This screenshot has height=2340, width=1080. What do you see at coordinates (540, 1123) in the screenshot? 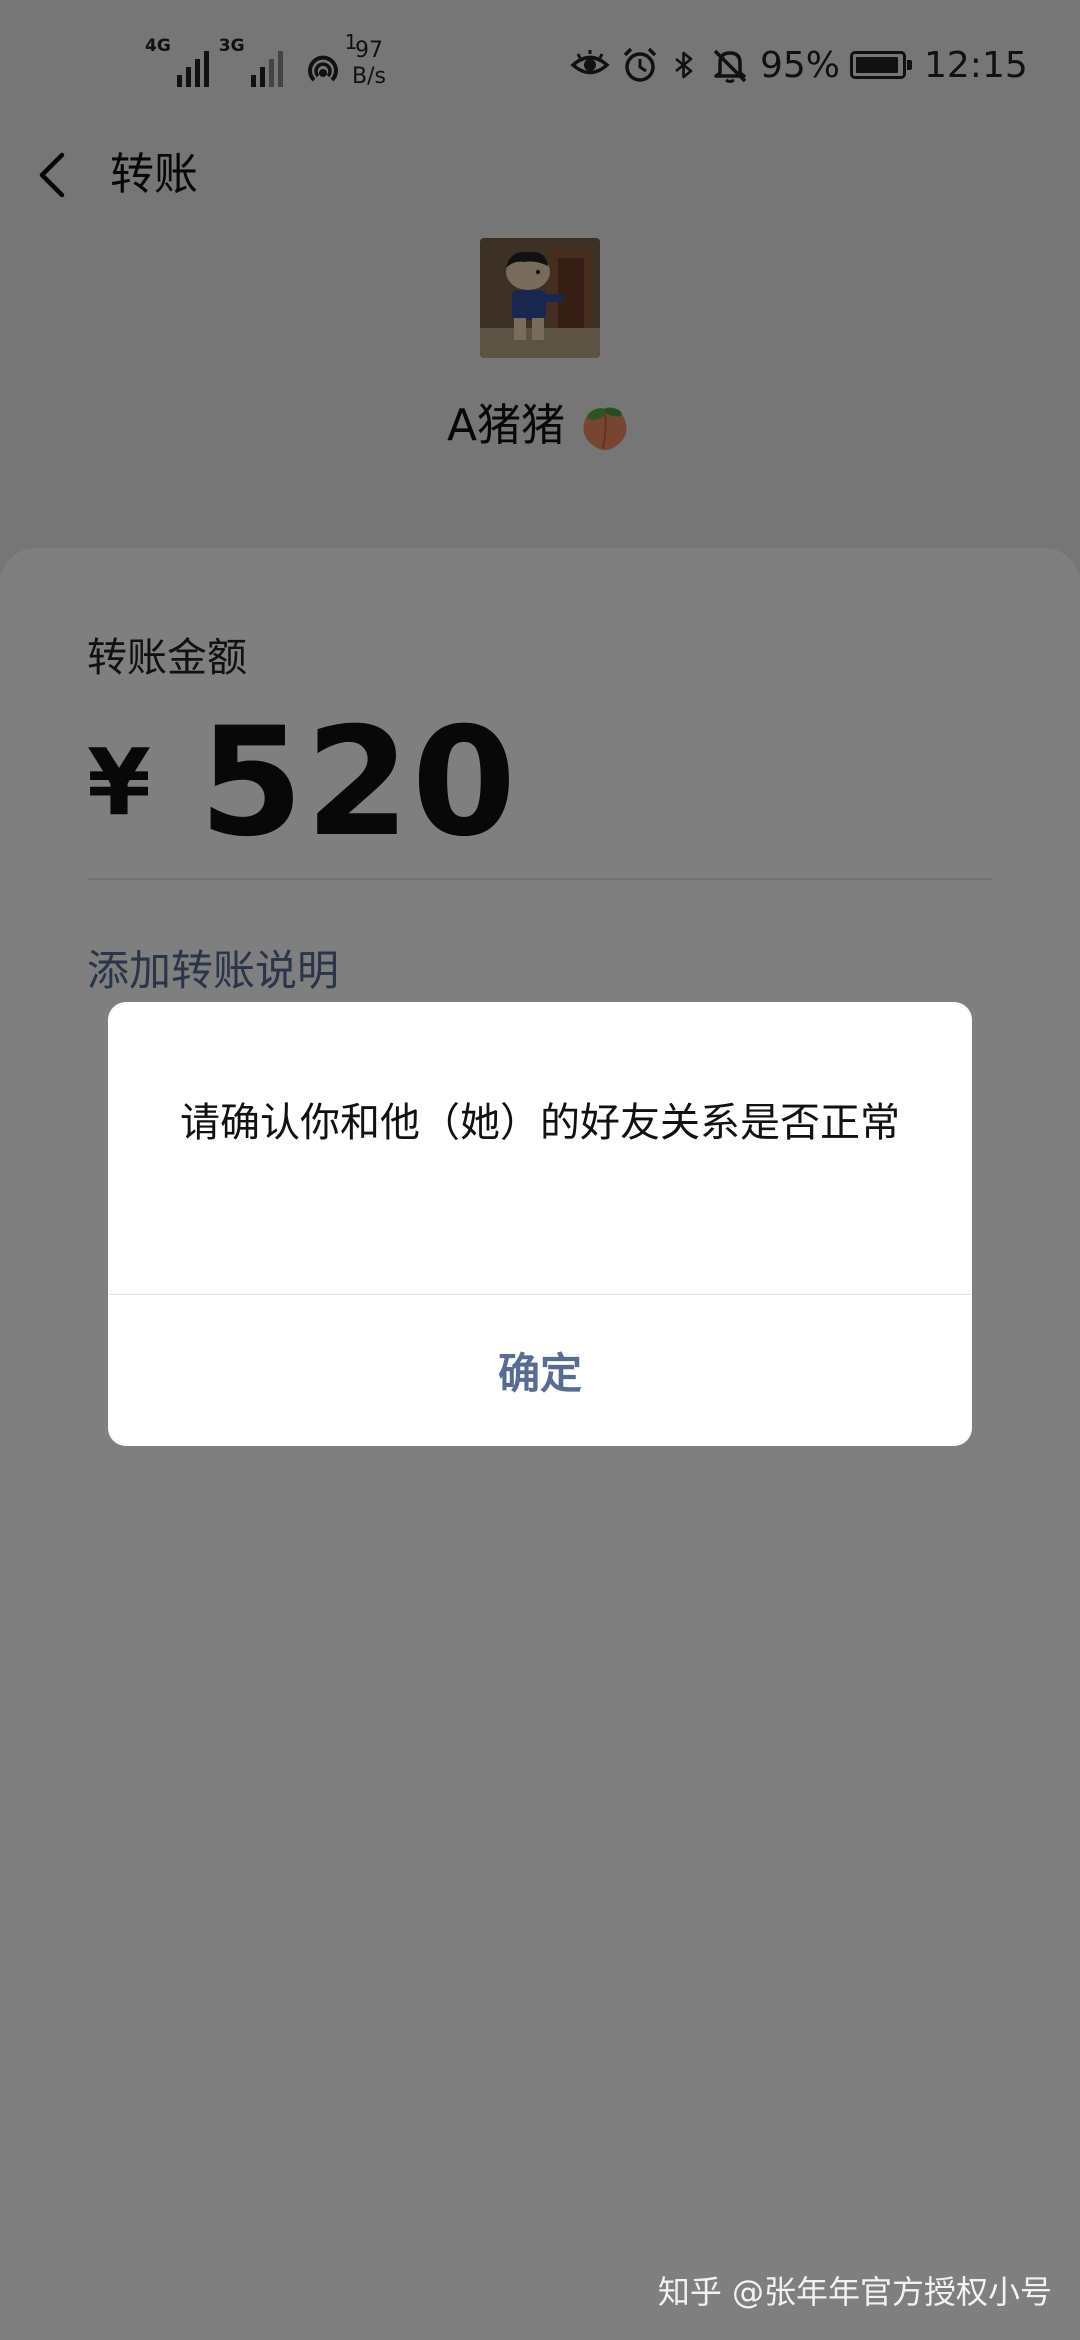
I see `dialog-message: 请确认你和他（她）的好友关系是否正常` at bounding box center [540, 1123].